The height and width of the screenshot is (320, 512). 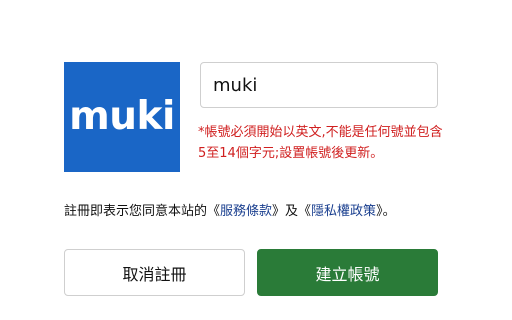 I want to click on create-account-button: 建立帳號, so click(x=347, y=272).